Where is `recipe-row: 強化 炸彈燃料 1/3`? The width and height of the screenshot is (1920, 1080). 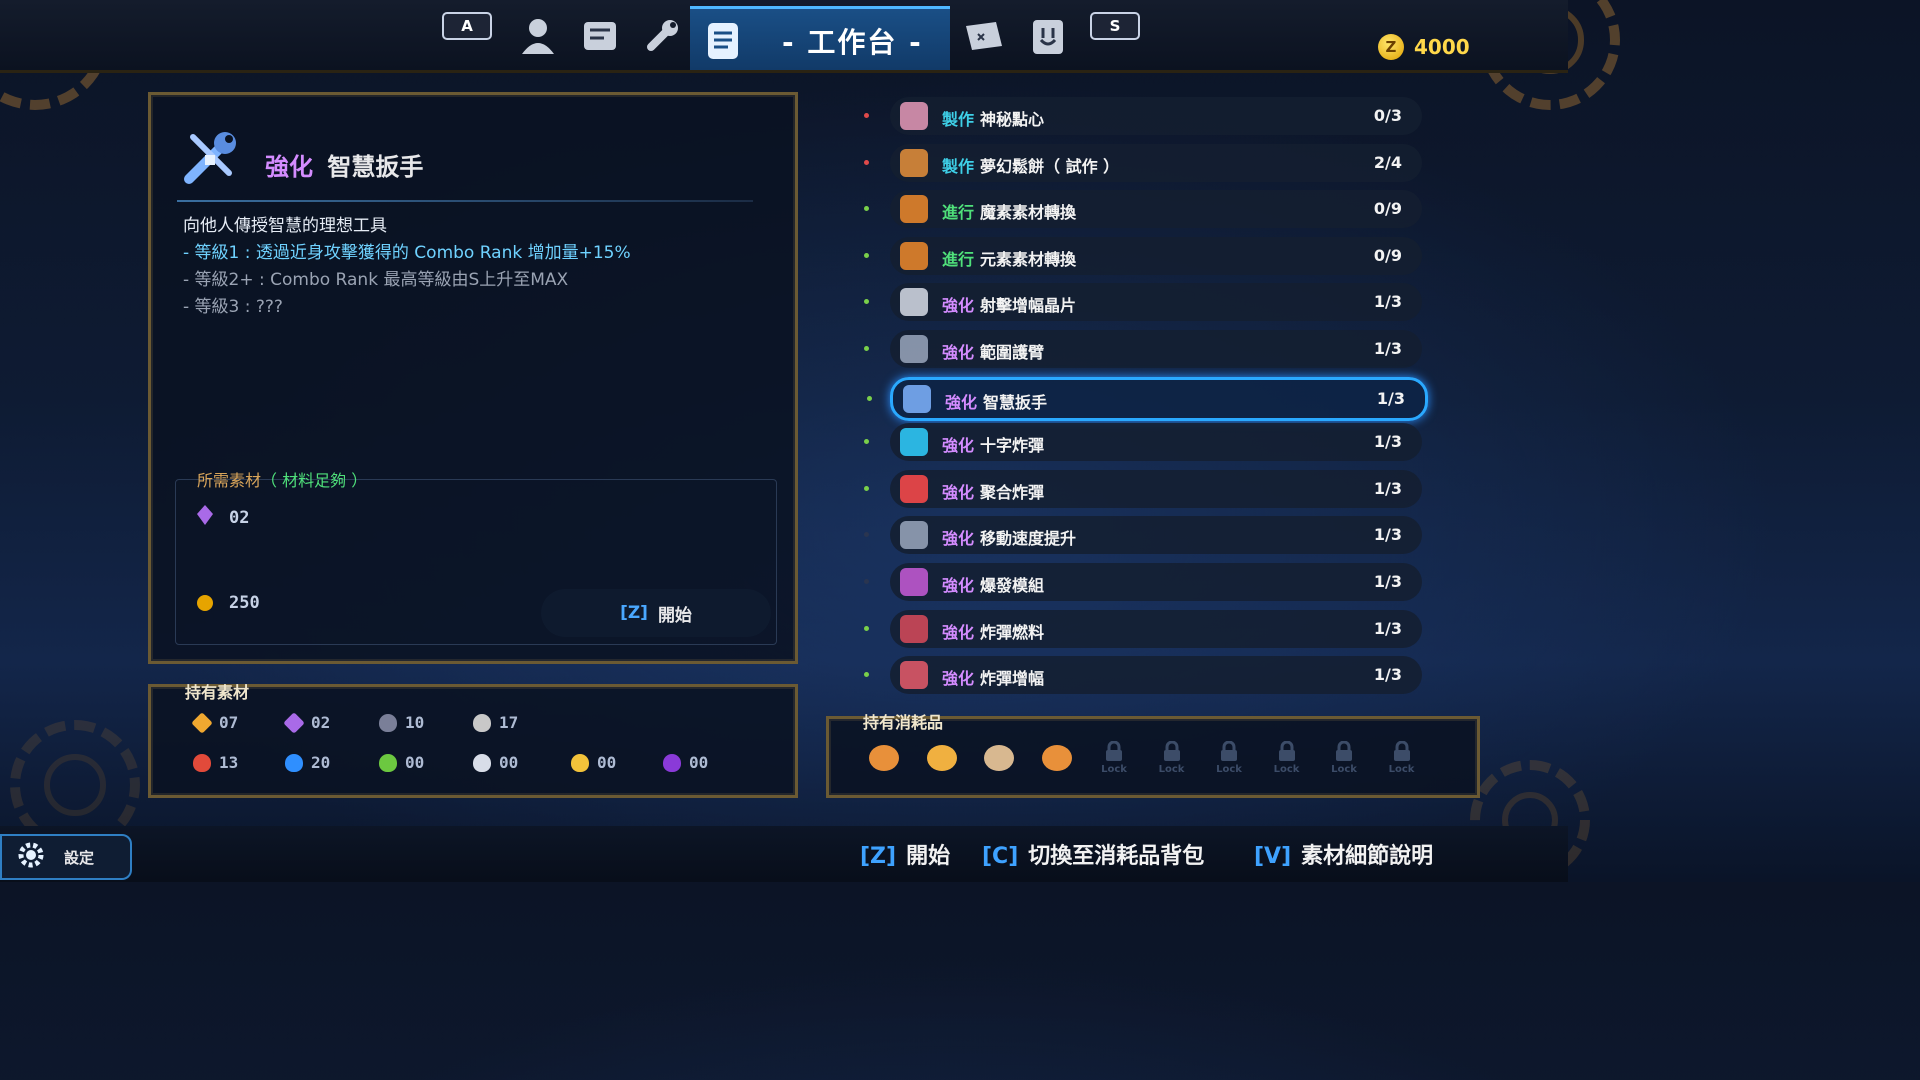 recipe-row: 強化 炸彈燃料 1/3 is located at coordinates (1143, 628).